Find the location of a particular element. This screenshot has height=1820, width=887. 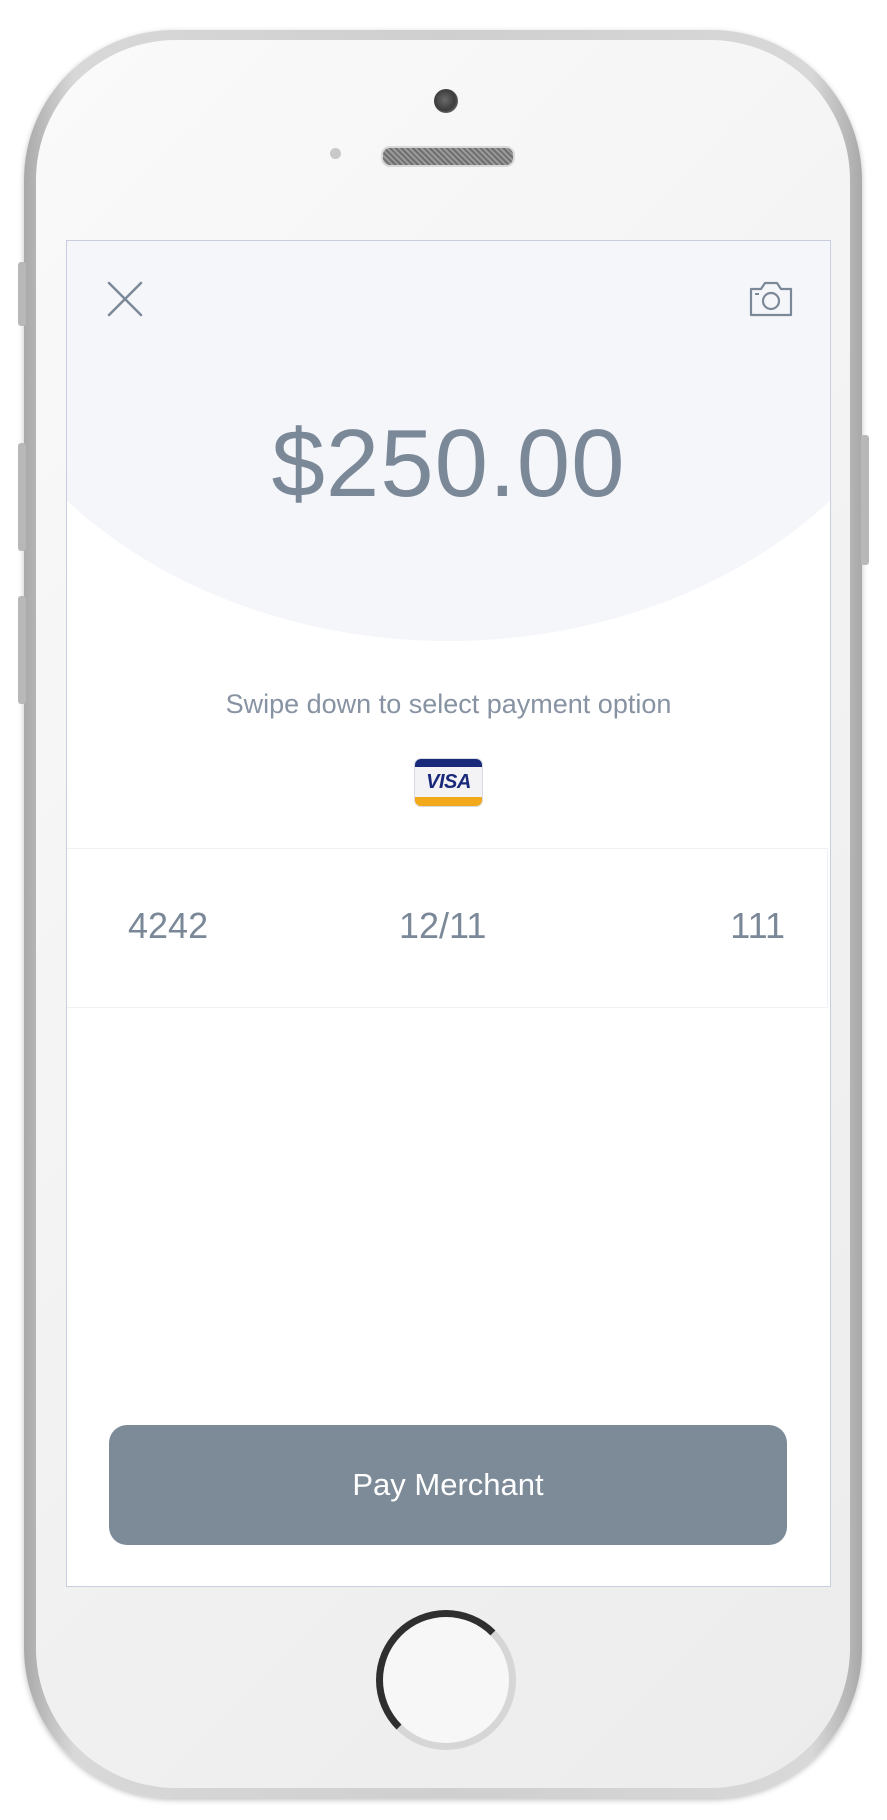

visa-stripe-bottom is located at coordinates (448, 801).